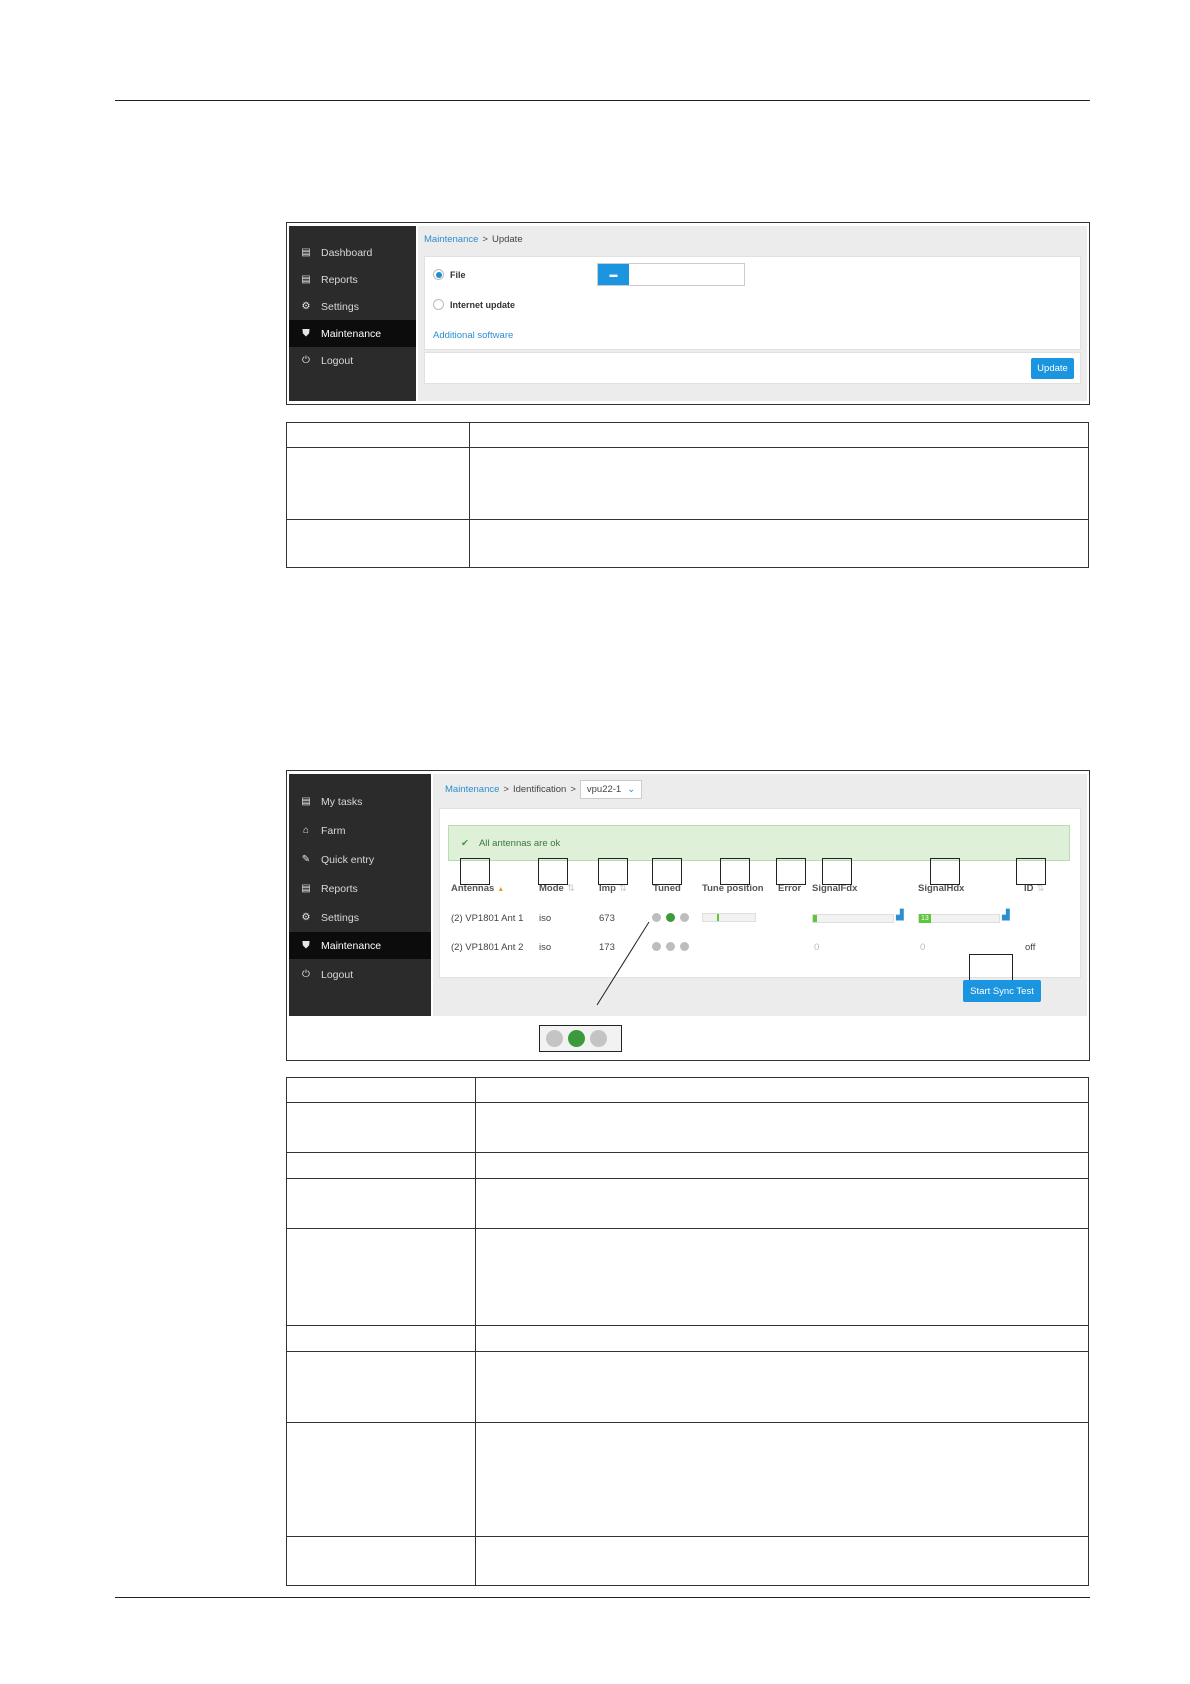 The width and height of the screenshot is (1190, 1684). What do you see at coordinates (1002, 991) in the screenshot?
I see `start-sync-test-button: Start Sync Test` at bounding box center [1002, 991].